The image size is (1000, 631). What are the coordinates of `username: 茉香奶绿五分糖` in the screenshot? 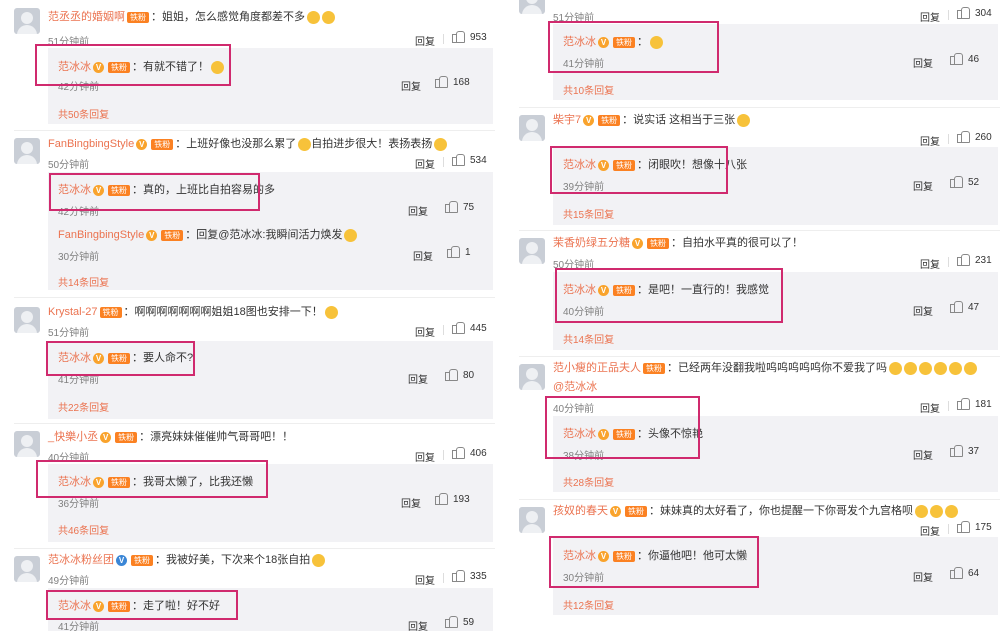 It's located at (591, 243).